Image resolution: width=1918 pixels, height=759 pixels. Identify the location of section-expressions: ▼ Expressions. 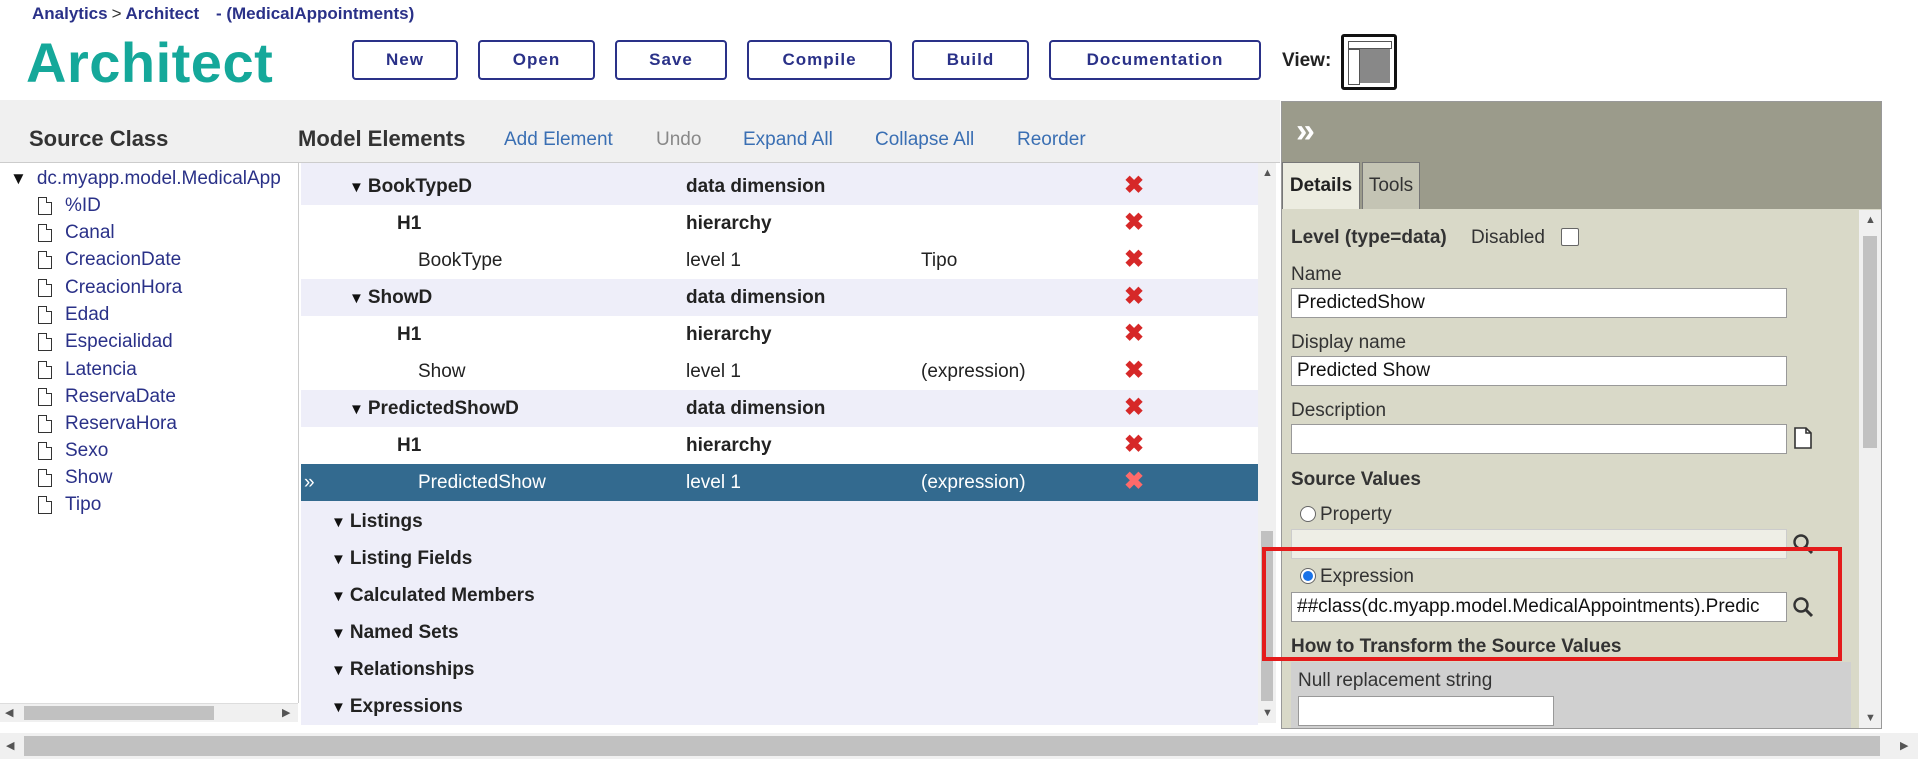
(779, 706).